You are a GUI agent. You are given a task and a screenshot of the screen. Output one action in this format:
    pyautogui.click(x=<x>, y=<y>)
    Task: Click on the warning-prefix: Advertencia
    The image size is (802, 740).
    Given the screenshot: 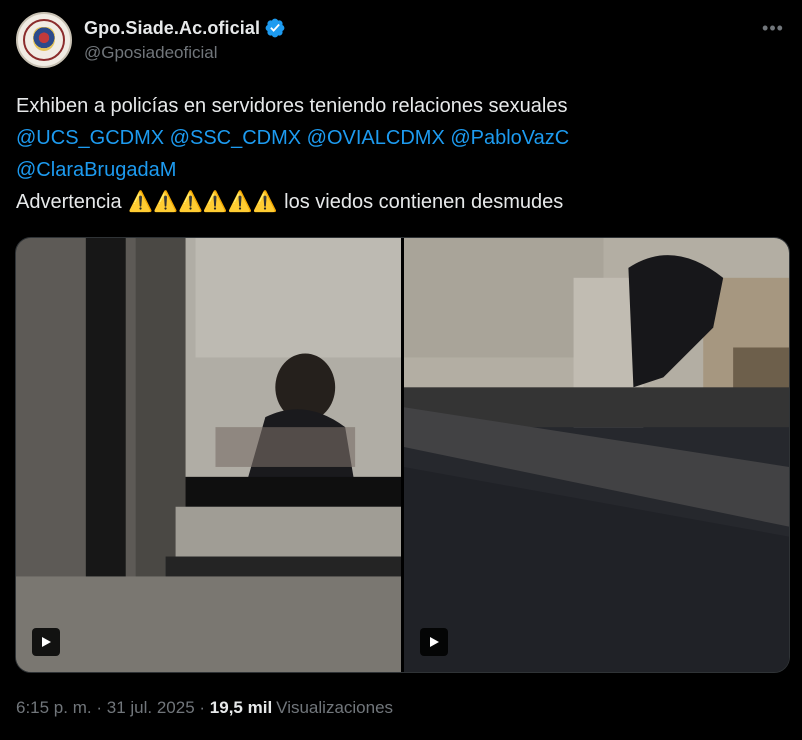 What is the action you would take?
    pyautogui.click(x=69, y=202)
    